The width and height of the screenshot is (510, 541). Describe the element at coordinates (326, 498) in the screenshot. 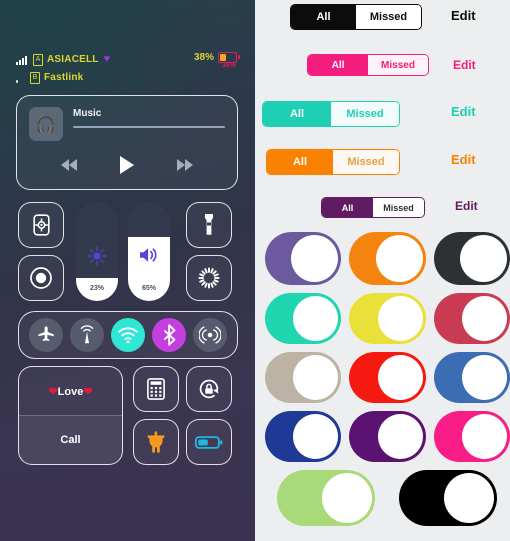

I see `toggle-lime` at that location.